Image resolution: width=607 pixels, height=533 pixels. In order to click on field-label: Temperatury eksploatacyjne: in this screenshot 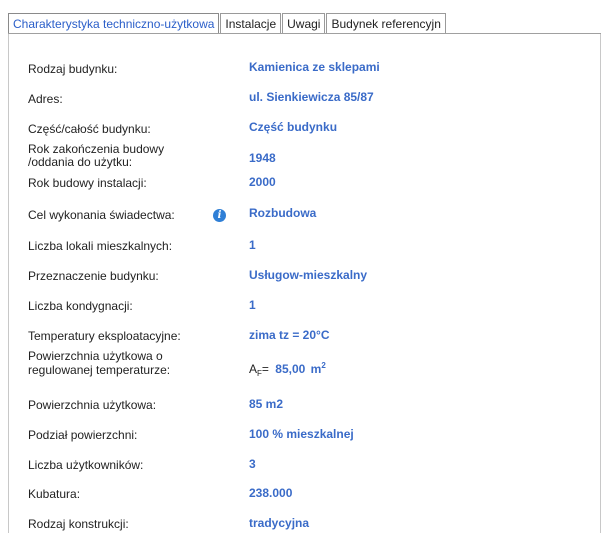, I will do `click(104, 336)`.